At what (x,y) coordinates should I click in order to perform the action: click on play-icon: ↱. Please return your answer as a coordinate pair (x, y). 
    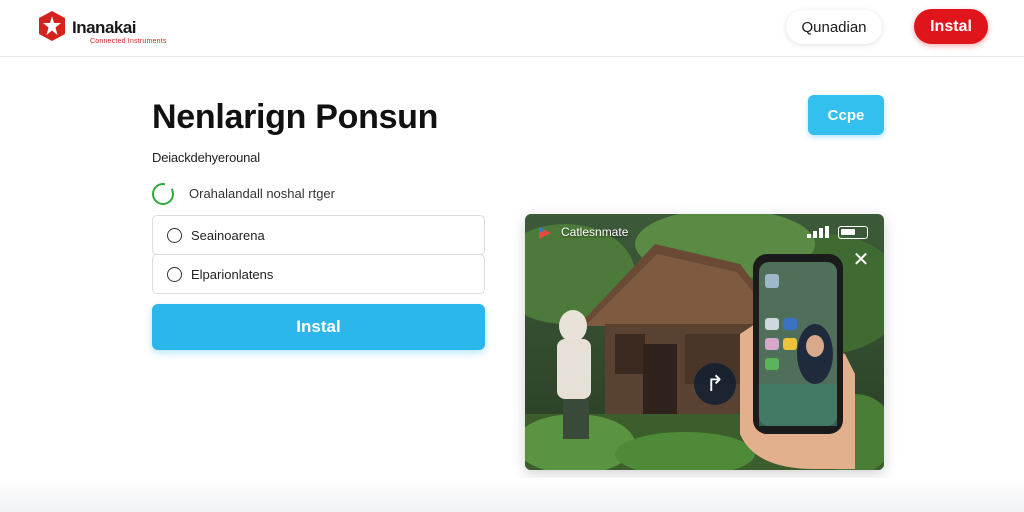
    Looking at the image, I should click on (715, 384).